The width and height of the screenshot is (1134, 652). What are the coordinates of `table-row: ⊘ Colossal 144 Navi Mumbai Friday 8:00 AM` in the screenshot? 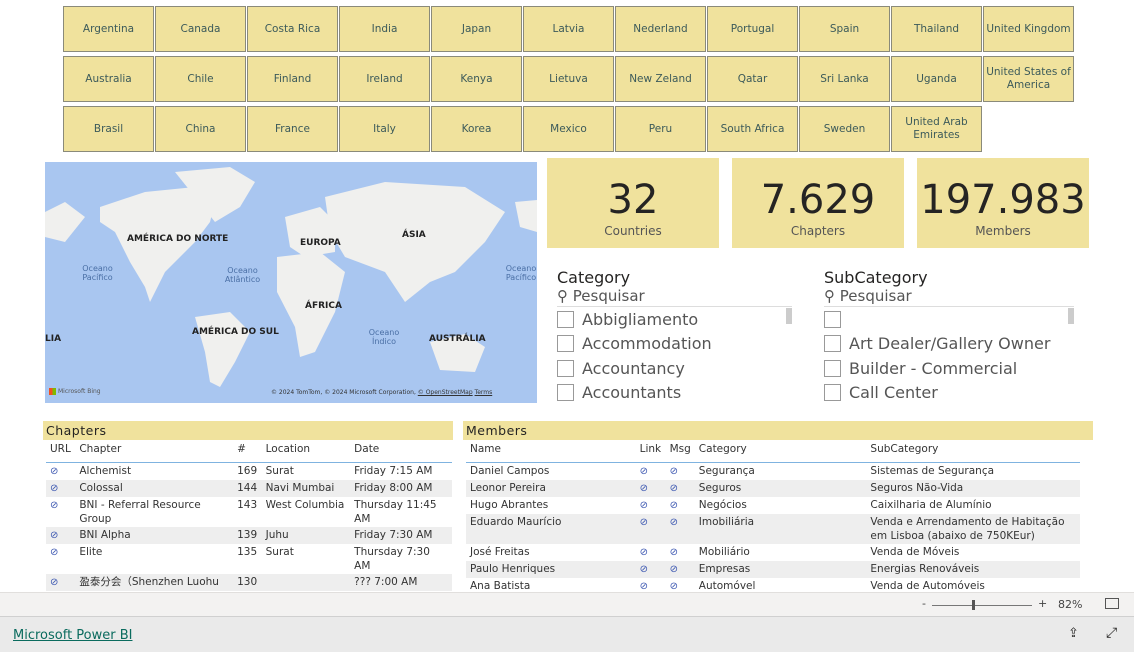 It's located at (249, 488).